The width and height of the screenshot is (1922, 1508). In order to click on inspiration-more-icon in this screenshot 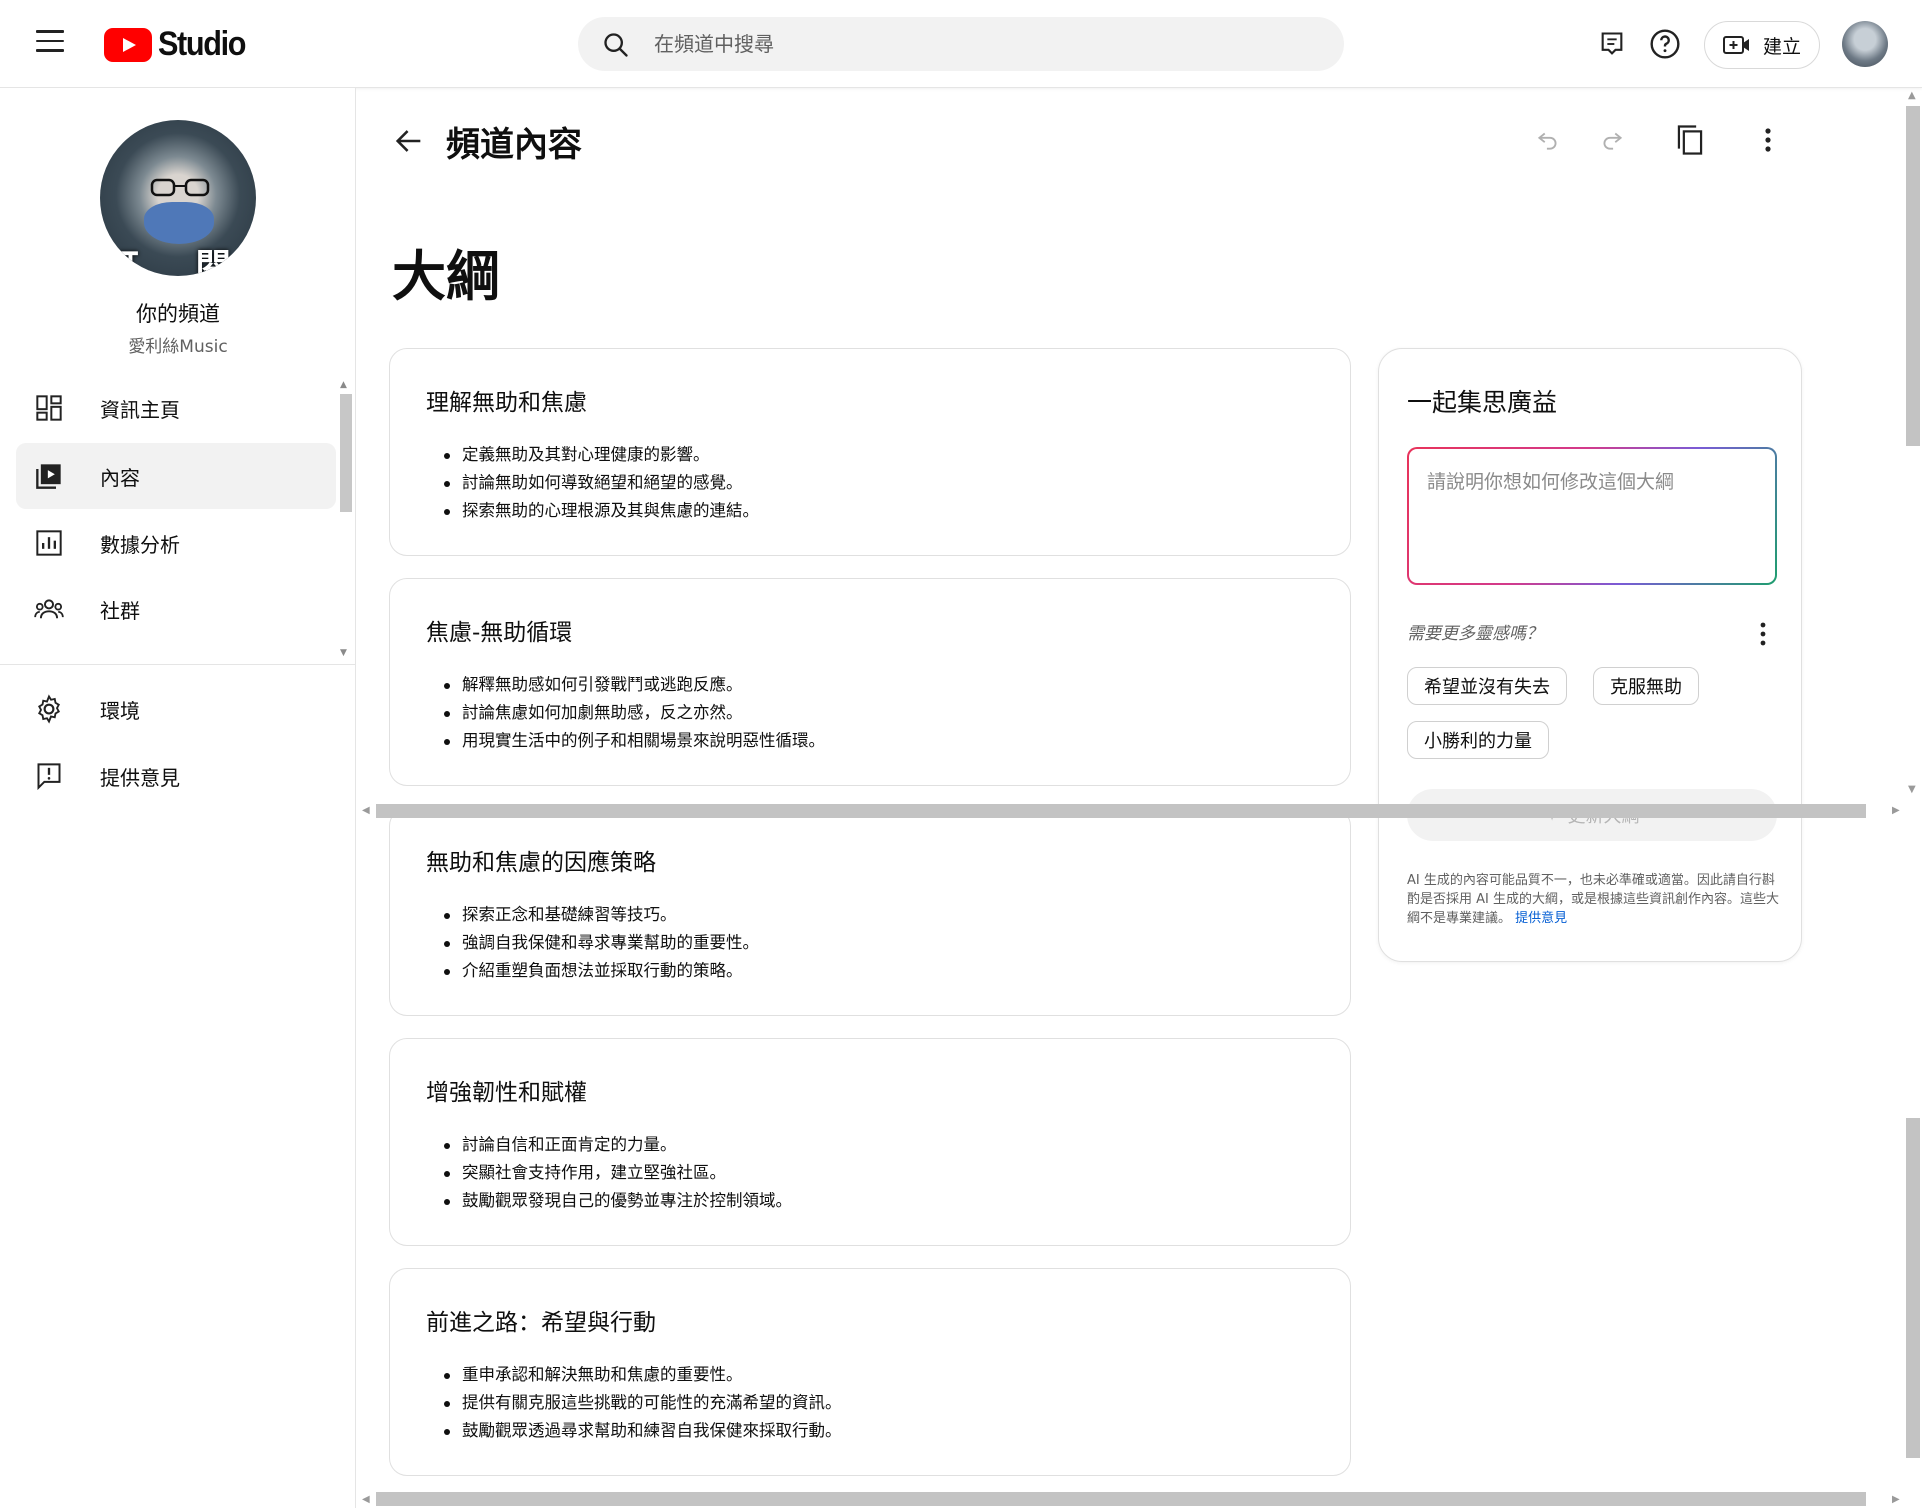, I will do `click(1763, 634)`.